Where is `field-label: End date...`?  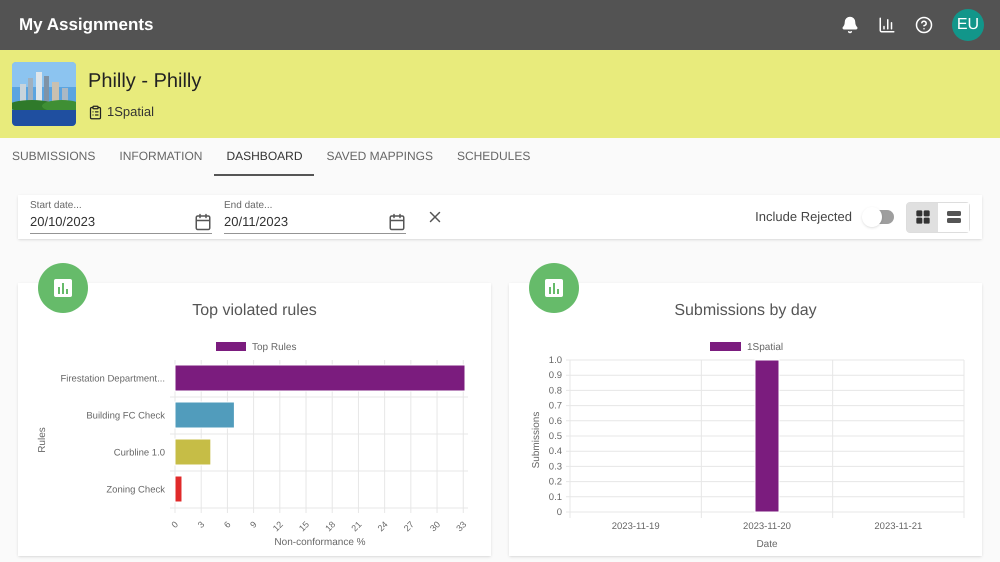
field-label: End date... is located at coordinates (249, 206).